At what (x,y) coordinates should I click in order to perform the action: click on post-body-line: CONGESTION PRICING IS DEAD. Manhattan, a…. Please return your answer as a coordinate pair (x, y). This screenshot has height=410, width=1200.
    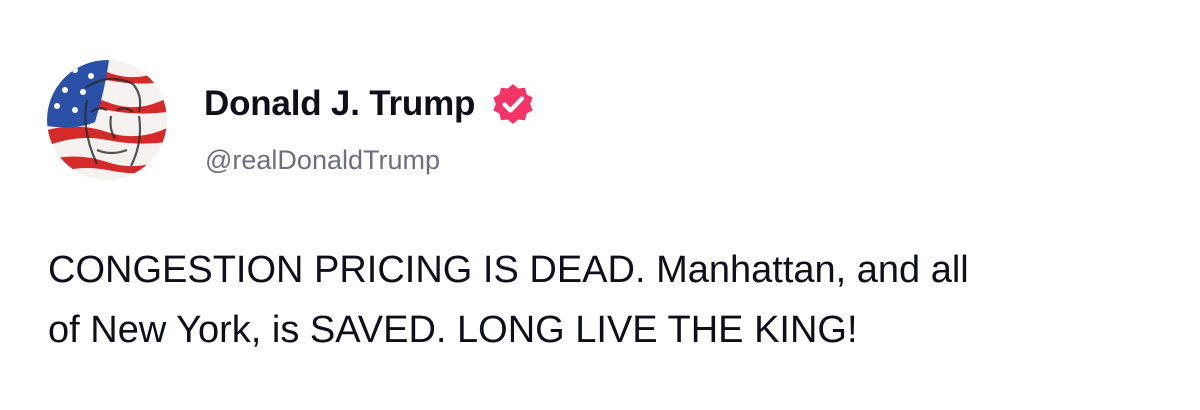
    Looking at the image, I should click on (508, 270).